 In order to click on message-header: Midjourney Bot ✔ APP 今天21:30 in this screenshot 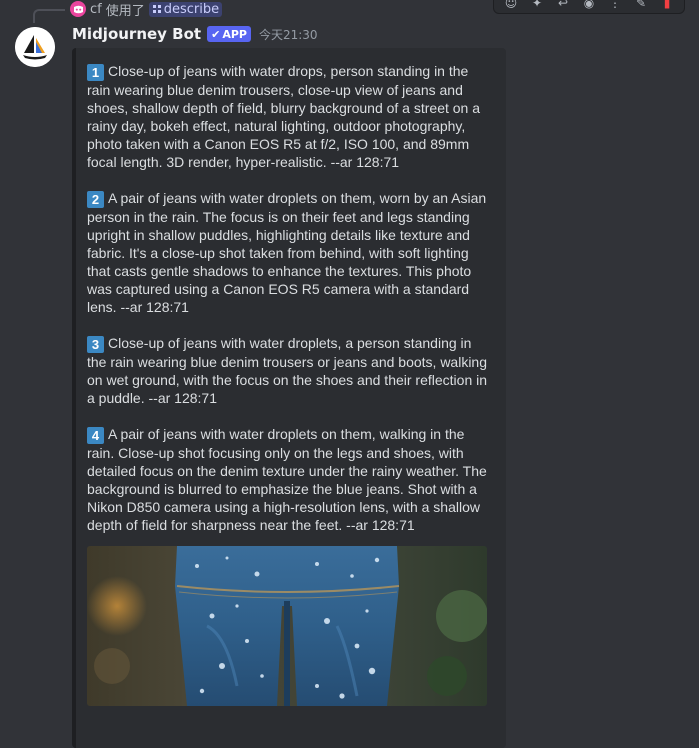, I will do `click(195, 34)`.